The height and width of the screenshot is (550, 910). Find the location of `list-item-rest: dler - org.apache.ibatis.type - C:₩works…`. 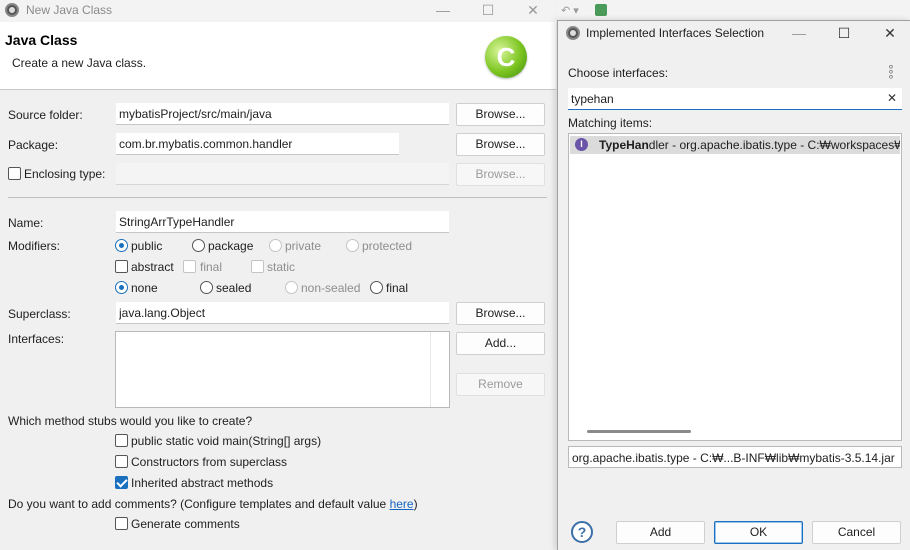

list-item-rest: dler - org.apache.ibatis.type - C:₩works… is located at coordinates (774, 145).